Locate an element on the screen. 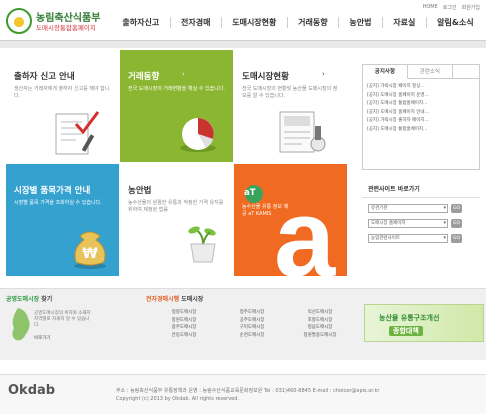  notice-tabs: 공지사항 관련소식 is located at coordinates (421, 72).